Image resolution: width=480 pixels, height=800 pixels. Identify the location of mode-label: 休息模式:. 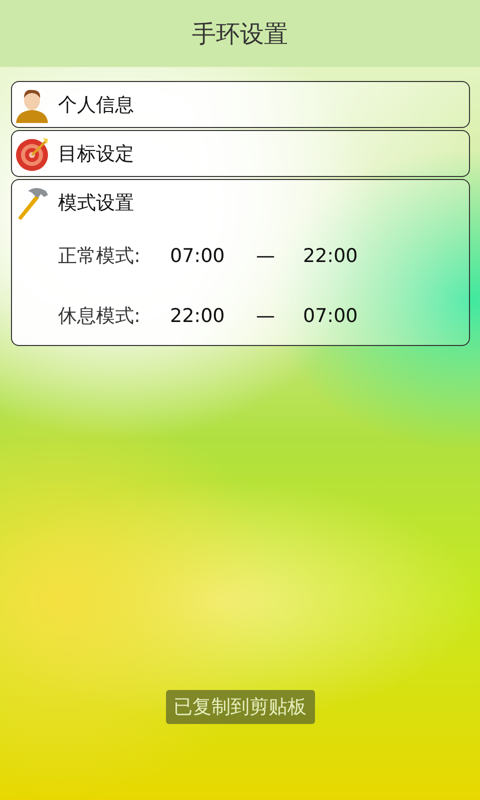
(100, 316).